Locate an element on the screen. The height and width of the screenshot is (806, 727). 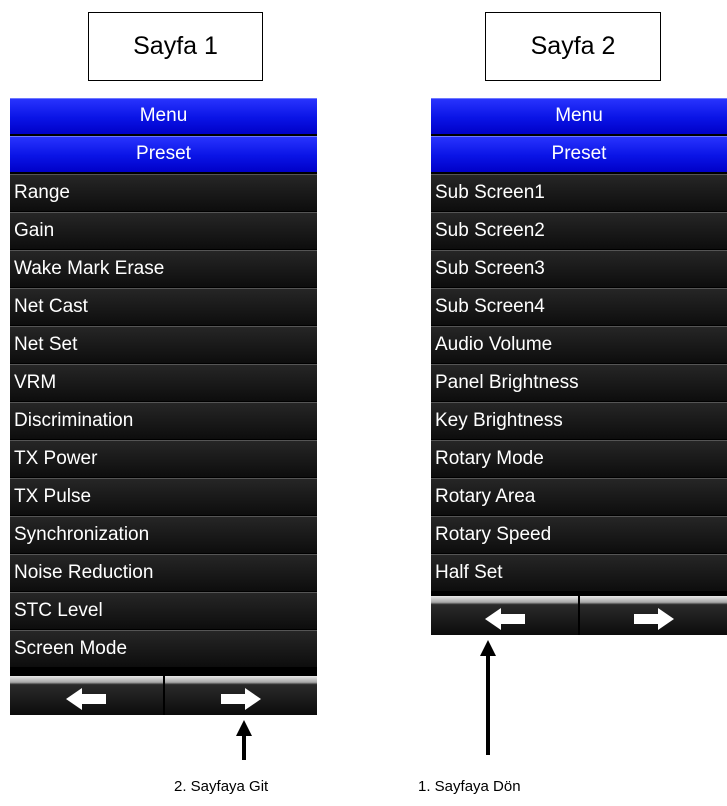
menu-item: Sub Screen1 is located at coordinates (579, 192).